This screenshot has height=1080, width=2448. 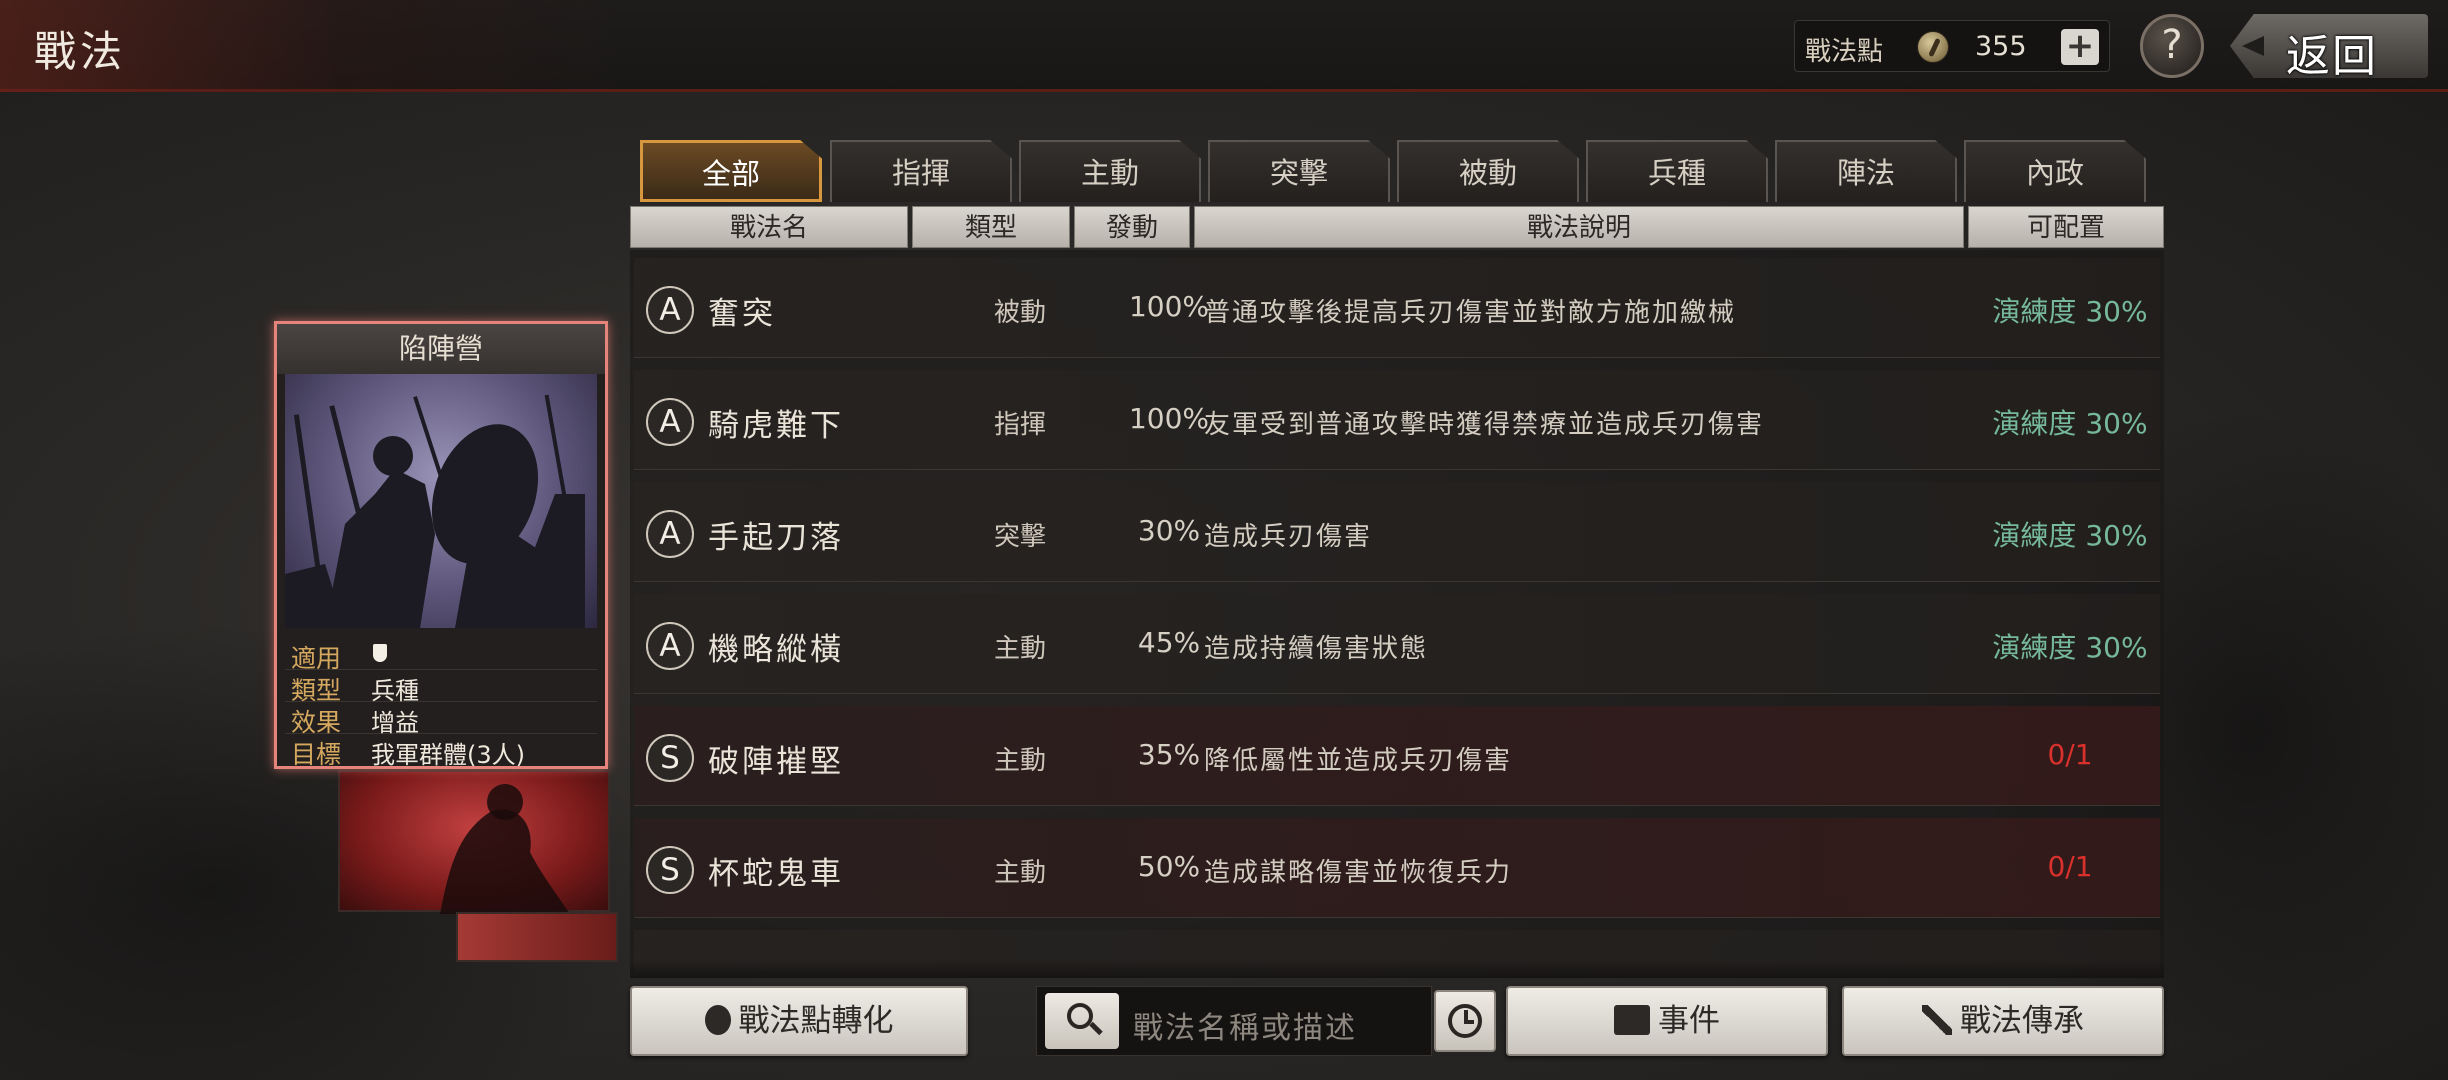 What do you see at coordinates (1484, 425) in the screenshot?
I see `tactic-description: 友軍受到普通攻擊時獲得禁療並造成兵刃傷害` at bounding box center [1484, 425].